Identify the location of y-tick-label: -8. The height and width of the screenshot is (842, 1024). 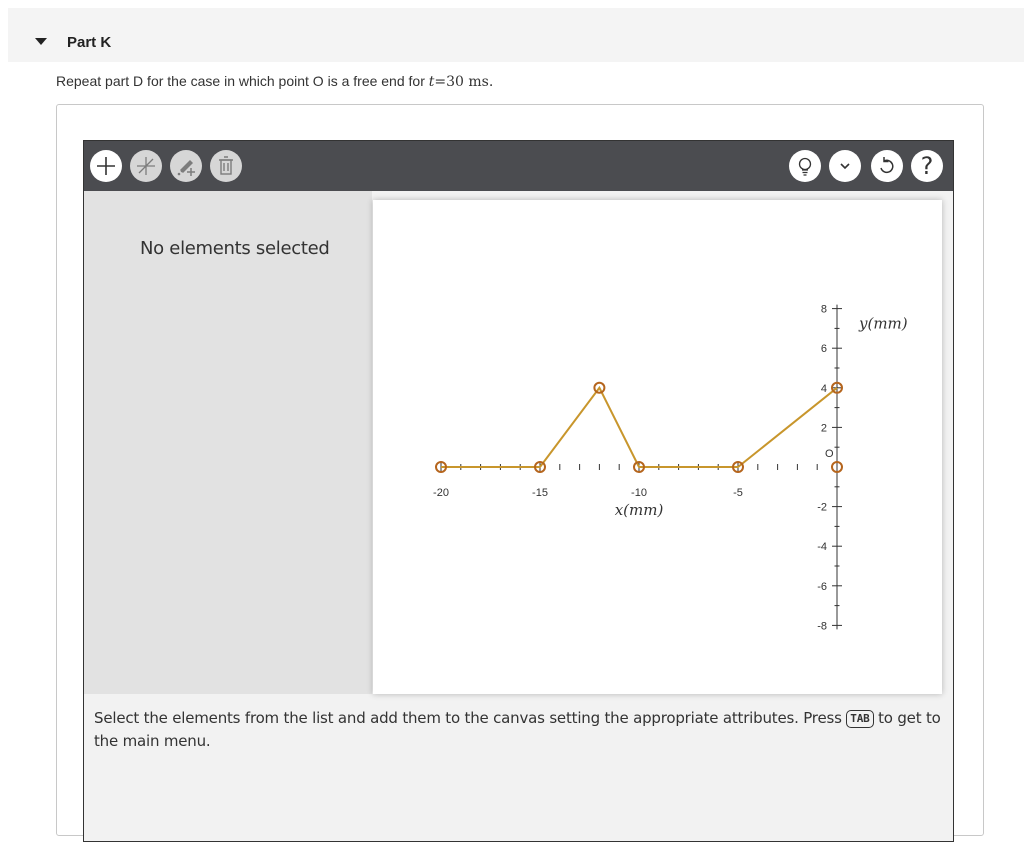
(822, 626).